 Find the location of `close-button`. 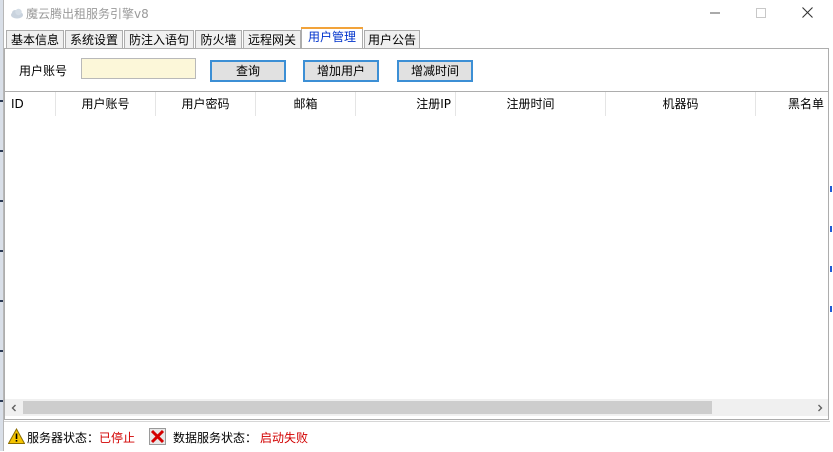

close-button is located at coordinates (807, 13).